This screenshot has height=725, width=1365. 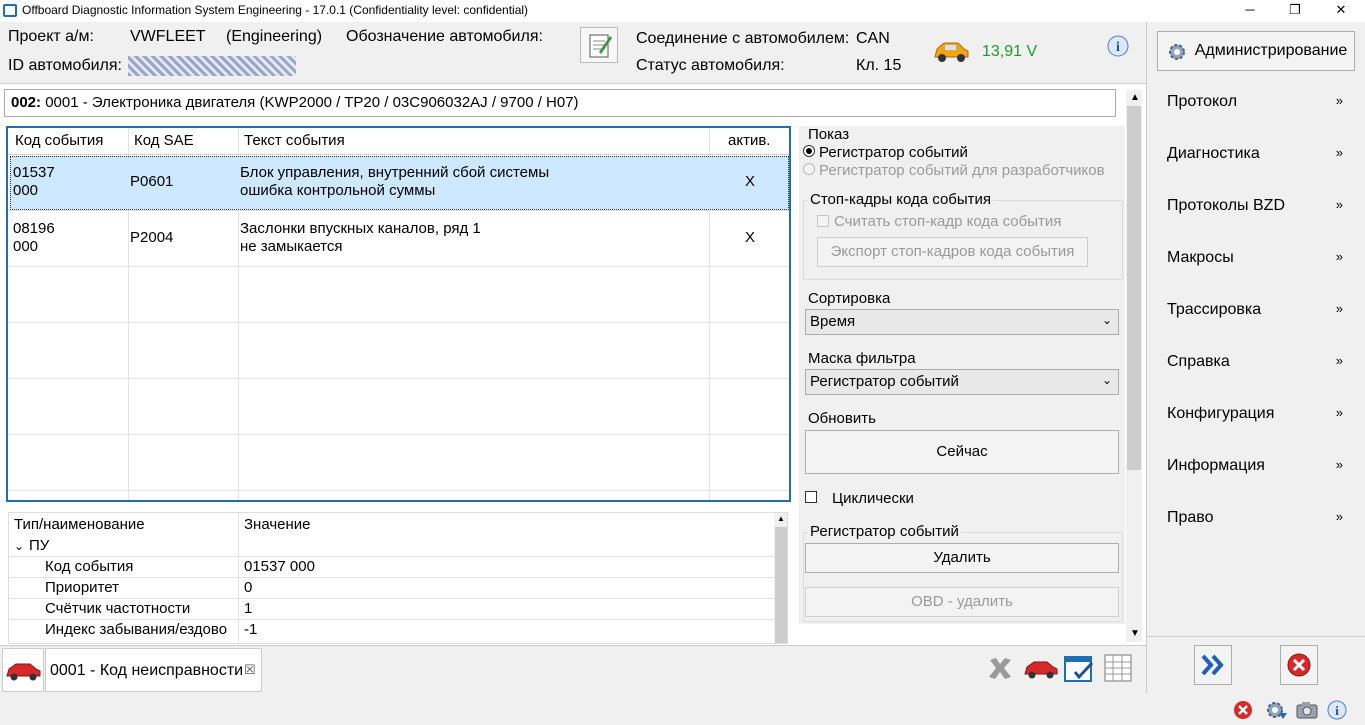 I want to click on project-label: Проект а/м:, so click(x=51, y=36).